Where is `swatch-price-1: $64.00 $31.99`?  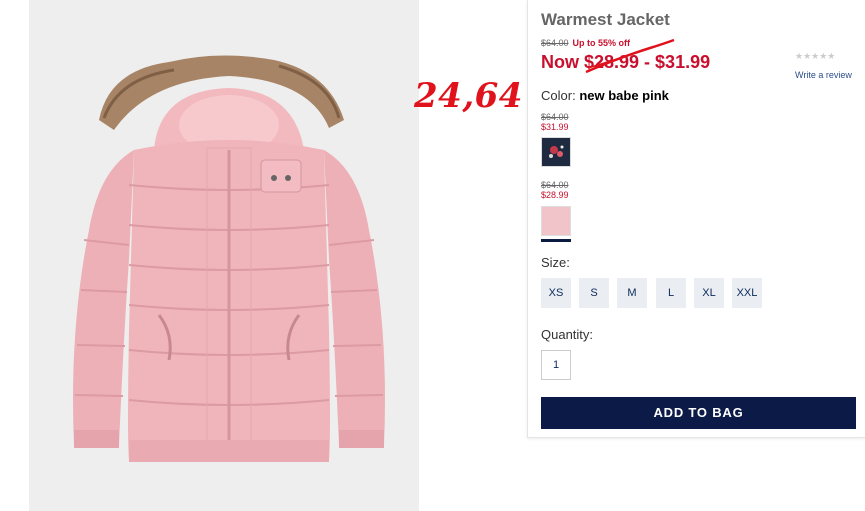
swatch-price-1: $64.00 $31.99 is located at coordinates (555, 122).